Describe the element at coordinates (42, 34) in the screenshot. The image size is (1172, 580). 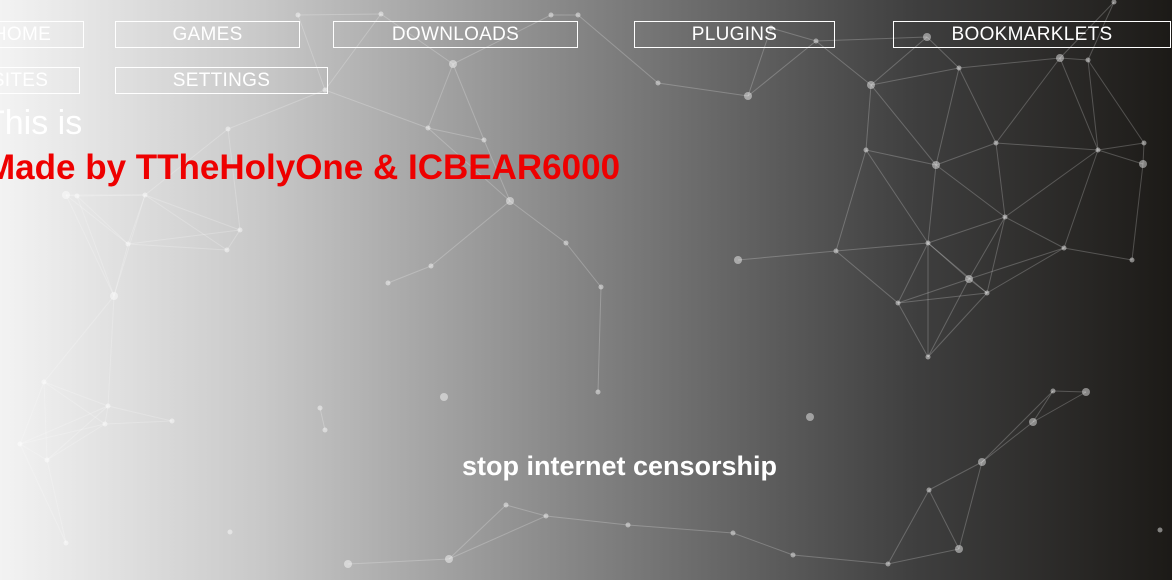
I see `nav-home-button: HOME` at that location.